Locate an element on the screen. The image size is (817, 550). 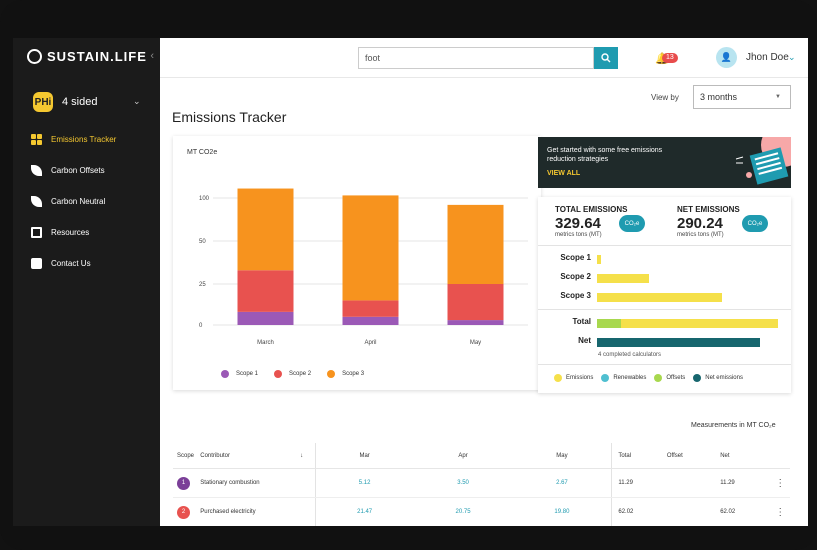
sidebar-item-emissions-tracker: Emissions Tracker is located at coordinates (86, 139).